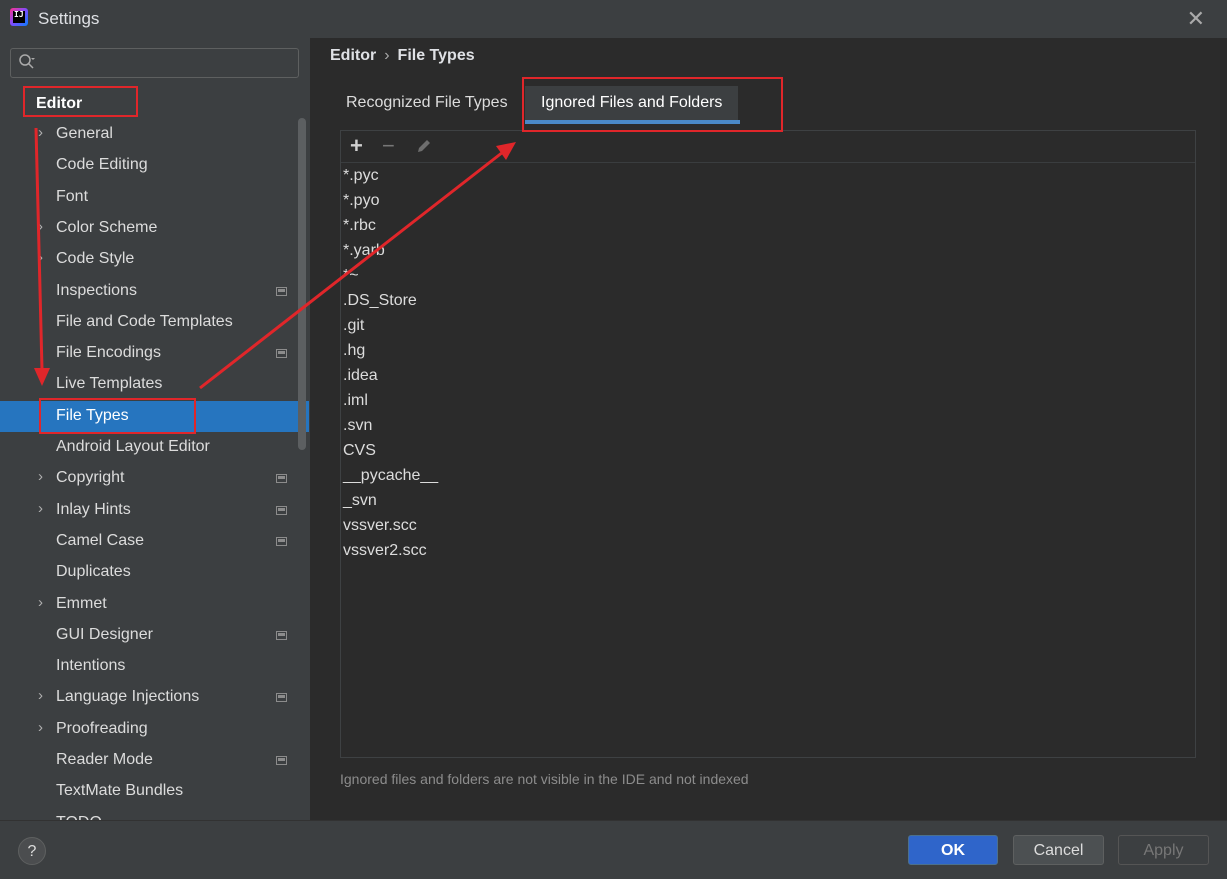 Image resolution: width=1227 pixels, height=879 pixels. What do you see at coordinates (154, 291) in the screenshot?
I see `sidebar-item-inspections: Inspections` at bounding box center [154, 291].